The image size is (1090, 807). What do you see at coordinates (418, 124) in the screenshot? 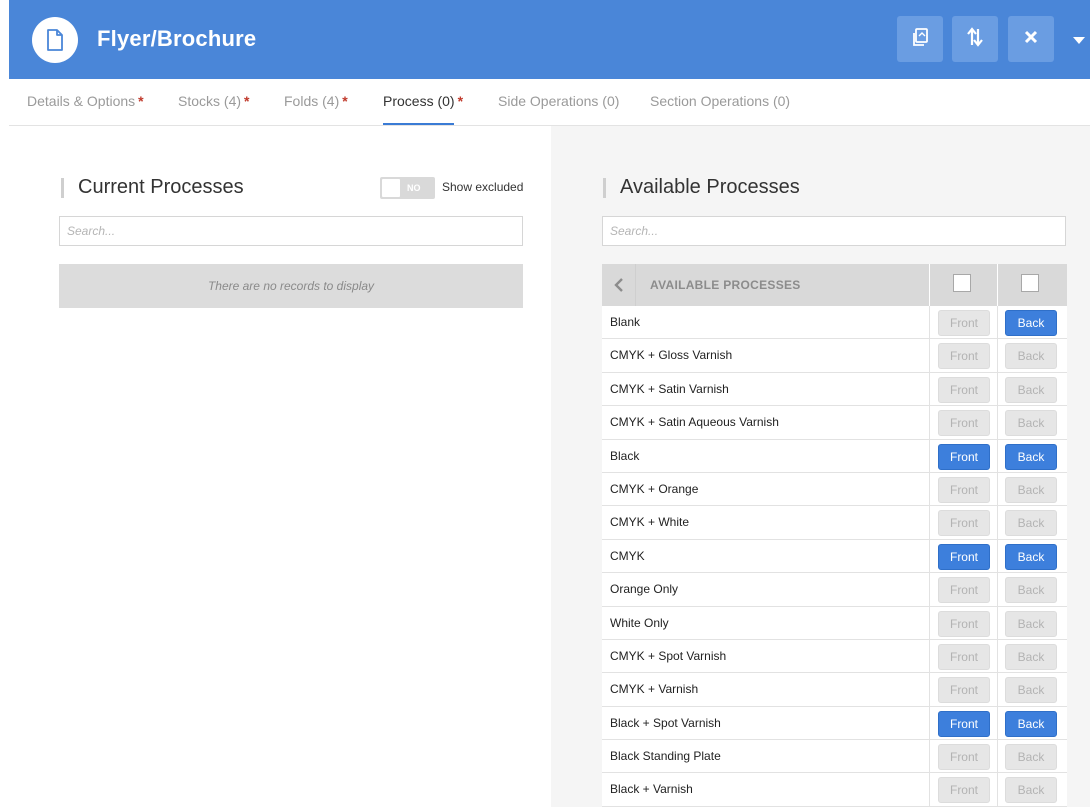
I see `active-tab-indicator` at bounding box center [418, 124].